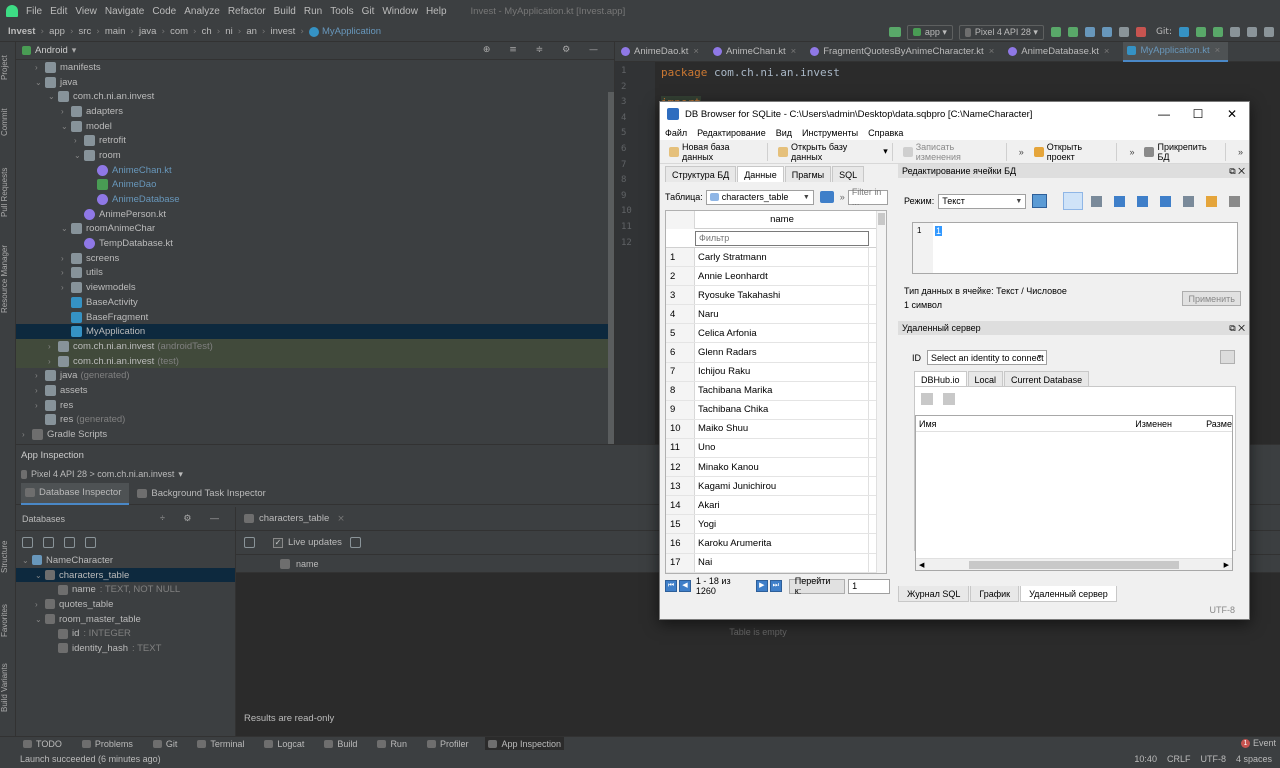 The height and width of the screenshot is (768, 1280). I want to click on tree-item: › com.ch.ni.an.invest (test), so click(315, 361).